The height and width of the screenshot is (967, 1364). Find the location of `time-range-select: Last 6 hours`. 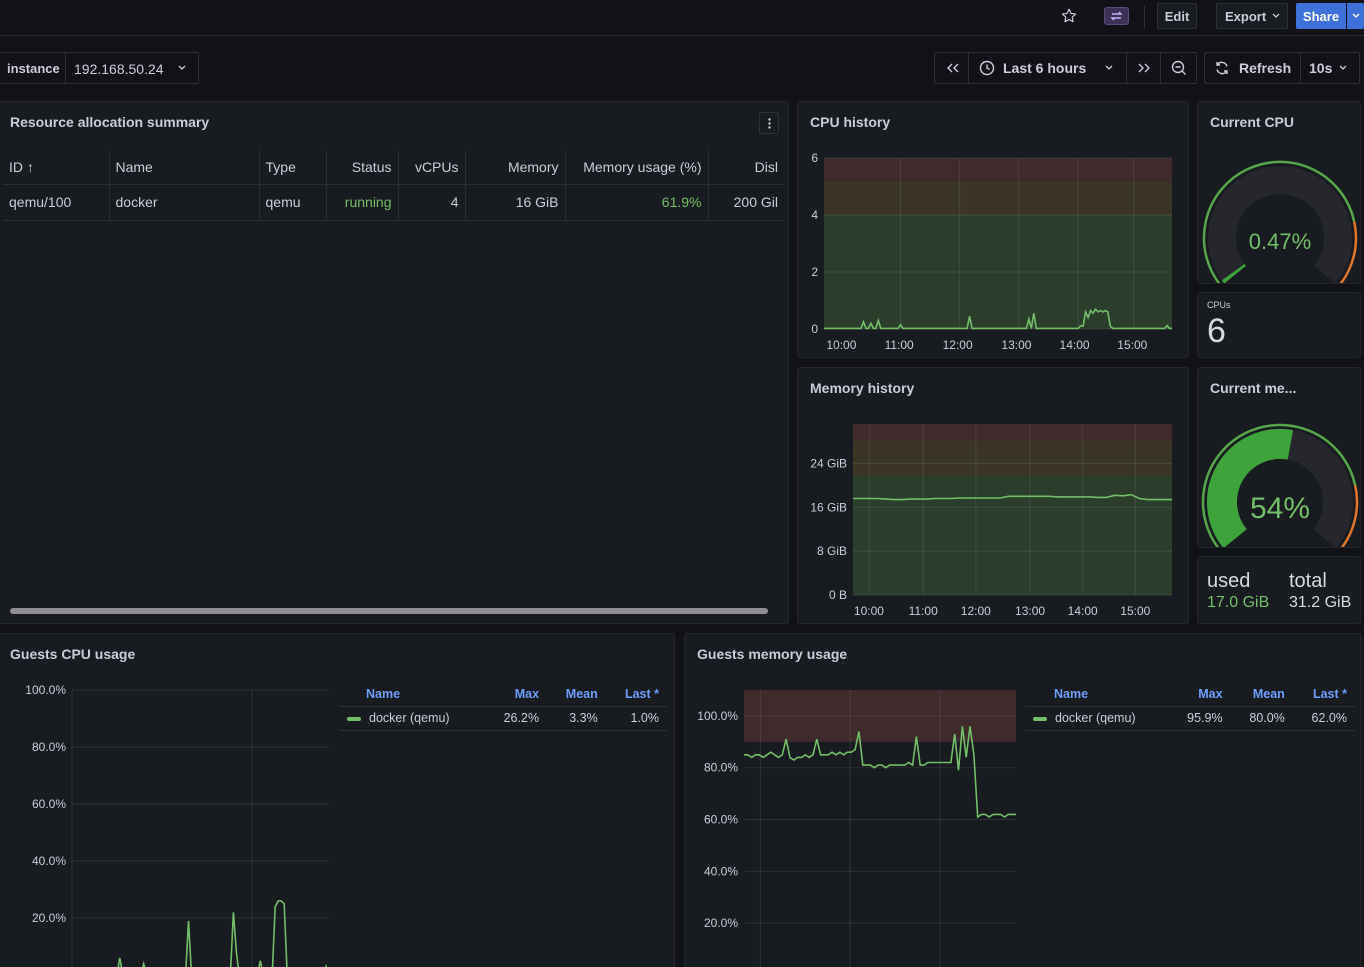

time-range-select: Last 6 hours is located at coordinates (1048, 68).